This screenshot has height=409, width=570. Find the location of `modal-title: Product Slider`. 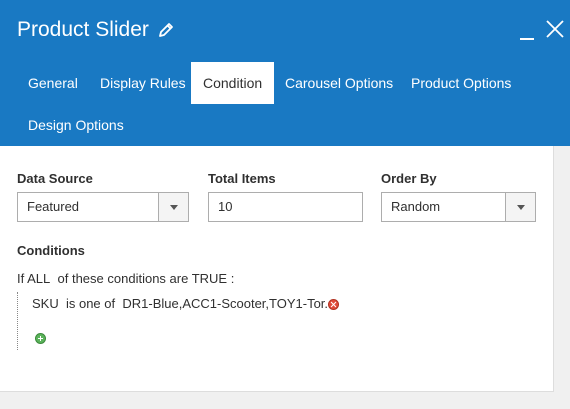

modal-title: Product Slider is located at coordinates (96, 30).